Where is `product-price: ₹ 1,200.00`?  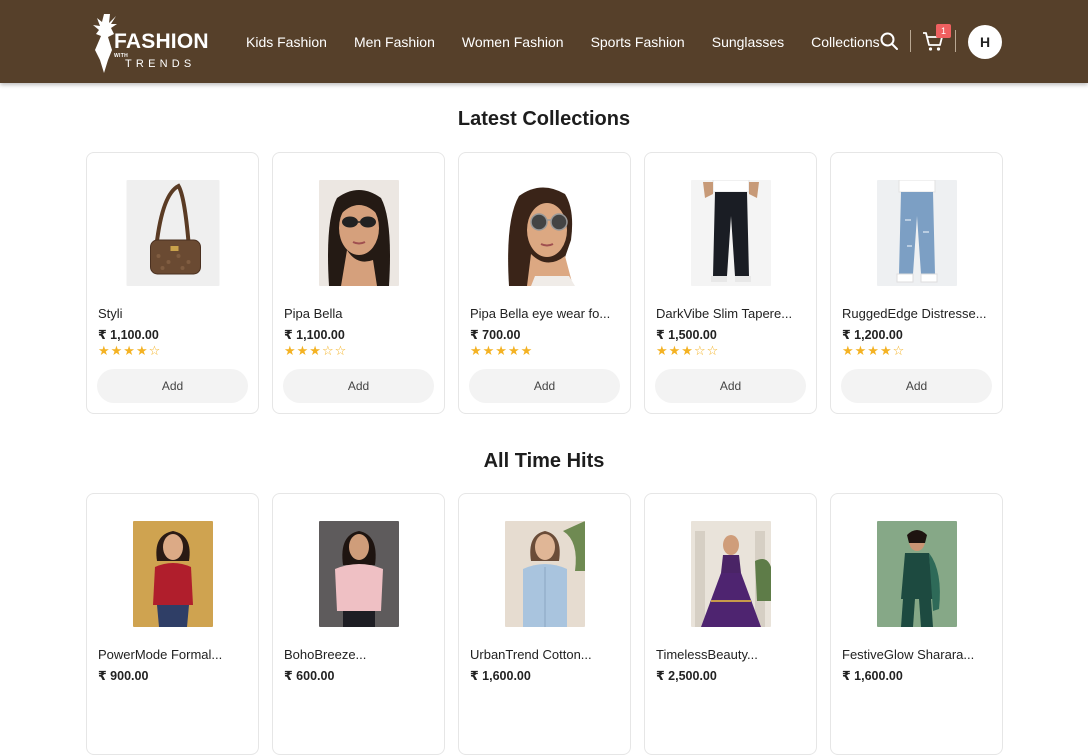
product-price: ₹ 1,200.00 is located at coordinates (872, 335).